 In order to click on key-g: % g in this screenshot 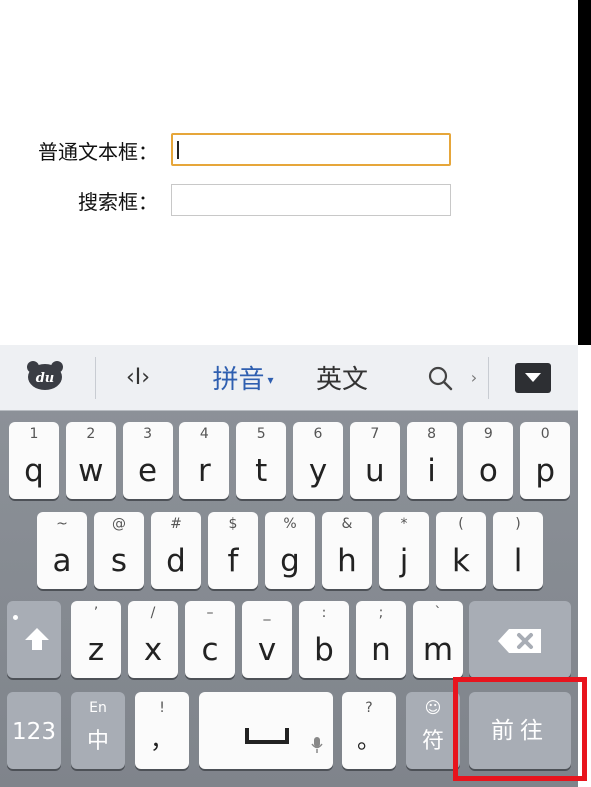, I will do `click(290, 550)`.